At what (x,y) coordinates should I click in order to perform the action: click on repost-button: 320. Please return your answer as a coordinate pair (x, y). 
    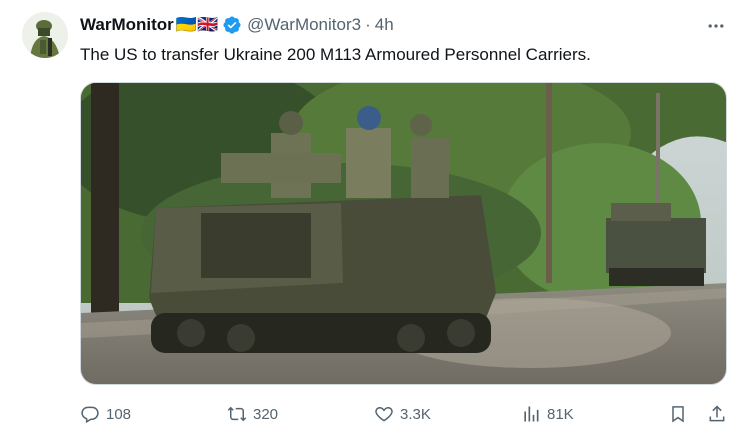
    Looking at the image, I should click on (252, 414).